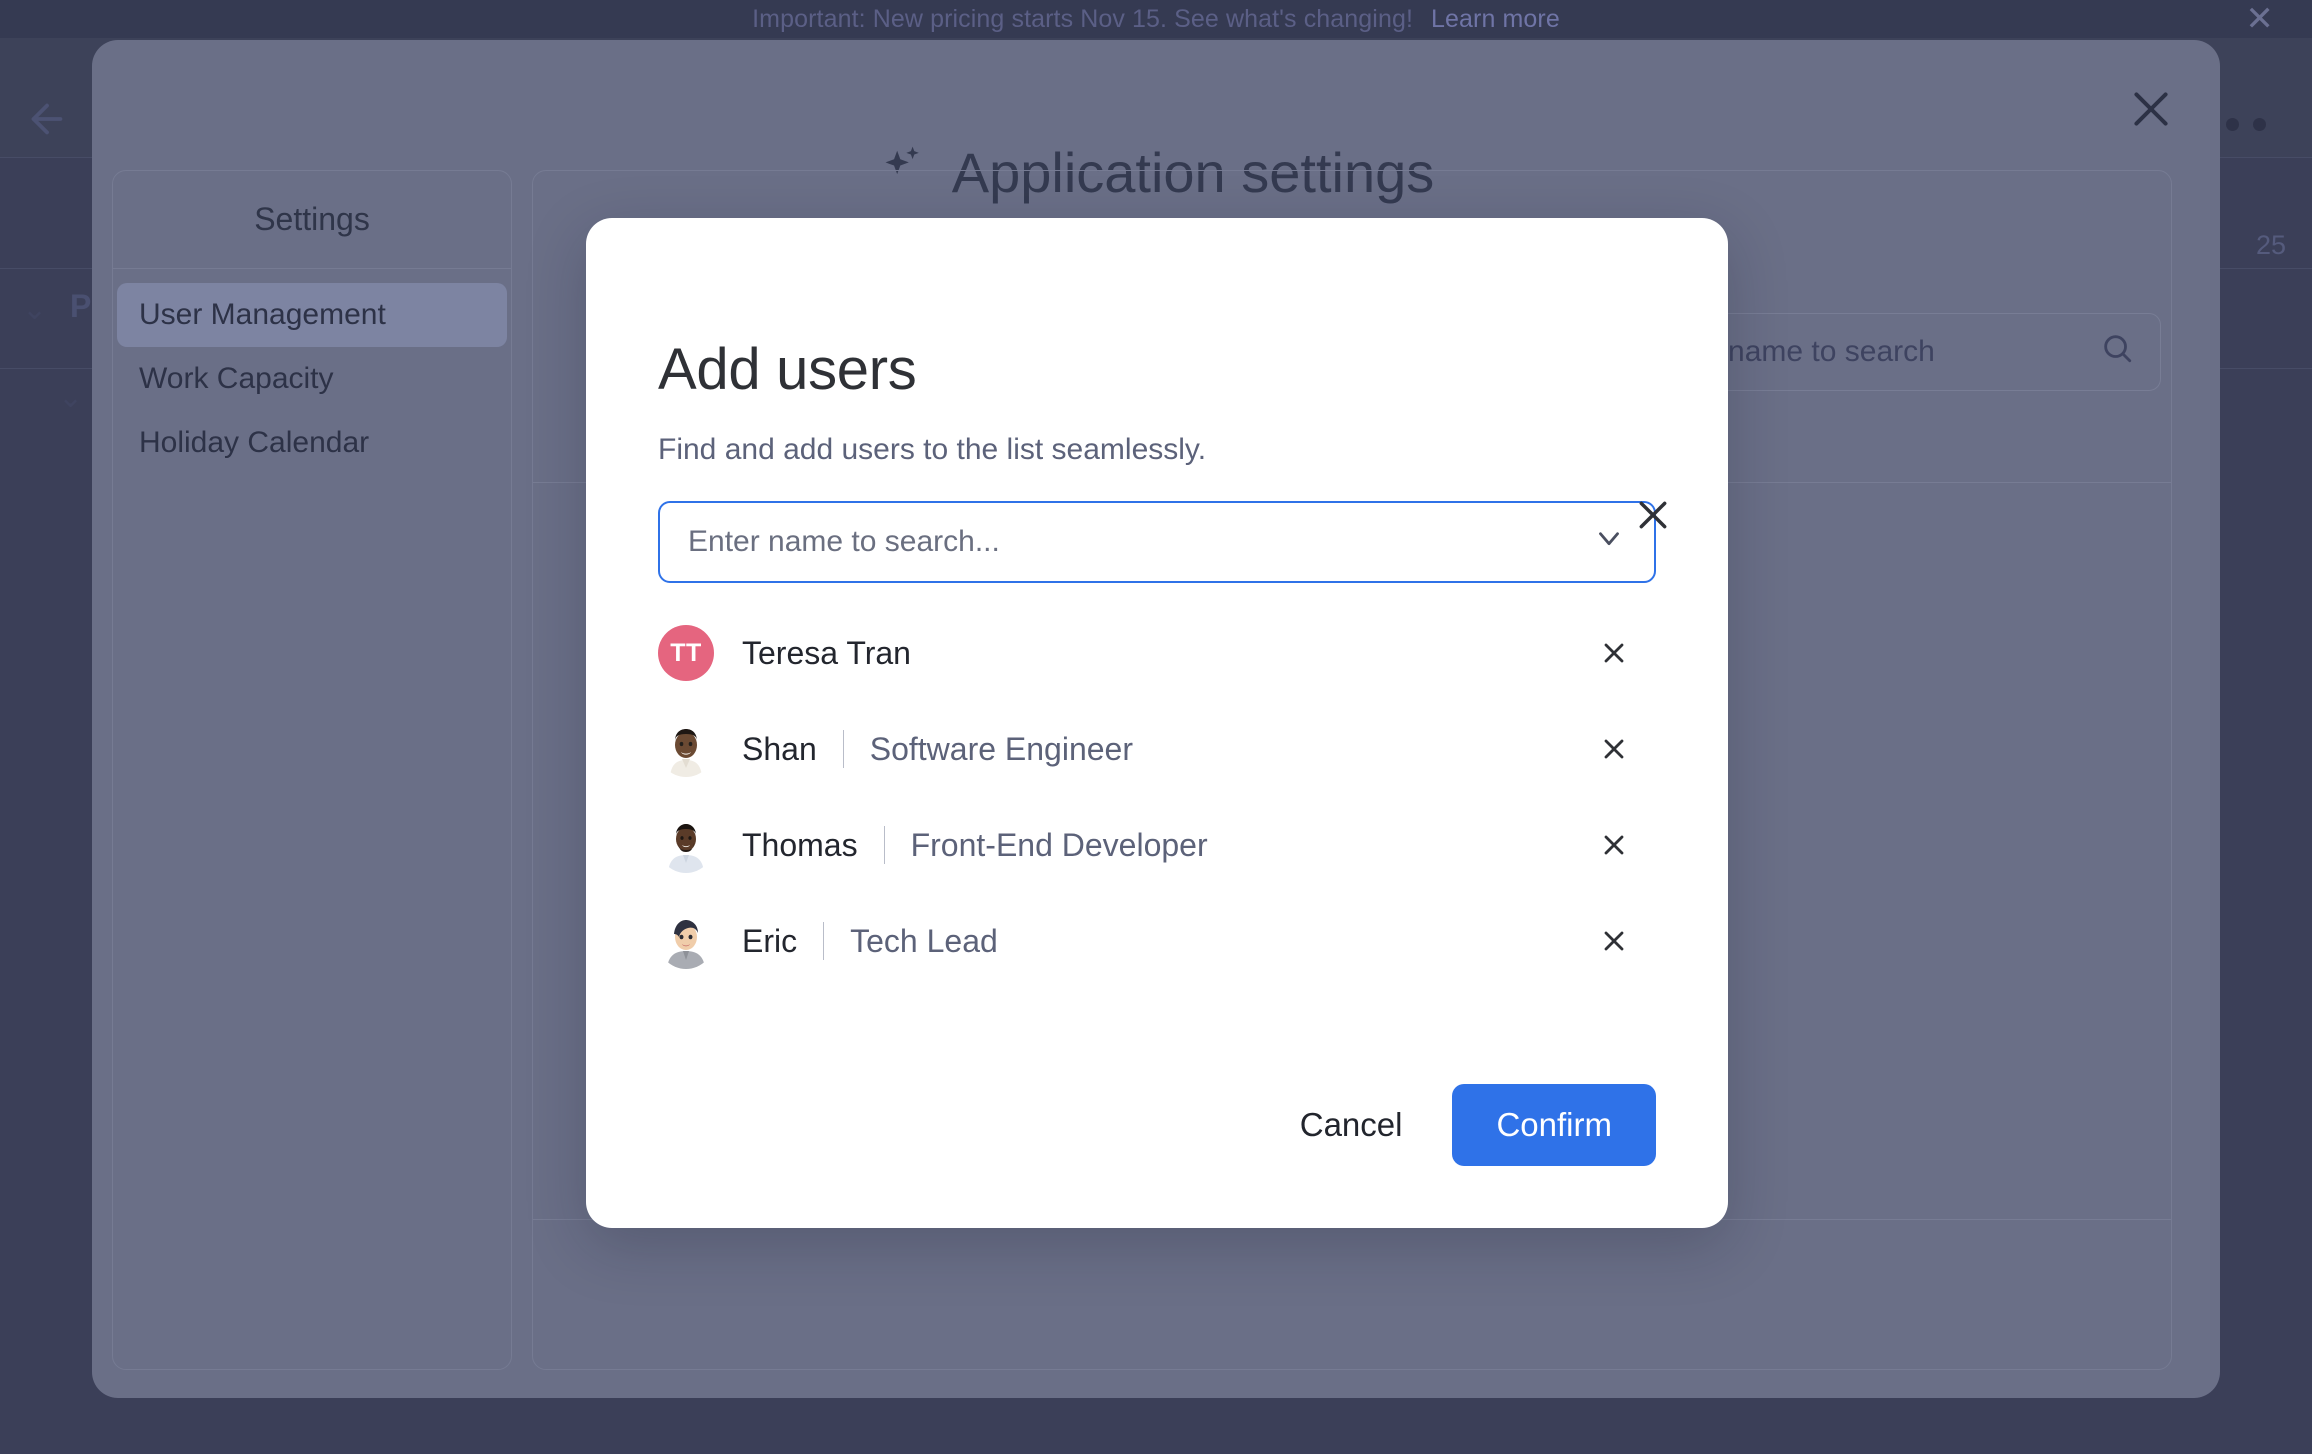 The width and height of the screenshot is (2312, 1454). I want to click on list-item-name: Thomas, so click(800, 844).